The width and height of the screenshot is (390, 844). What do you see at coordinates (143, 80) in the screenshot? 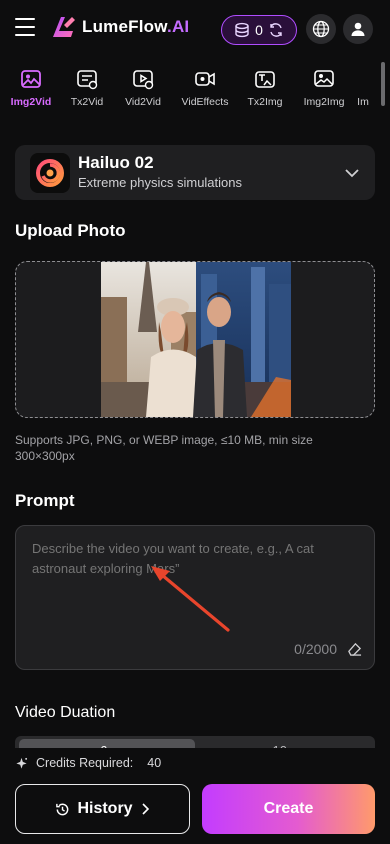
I see `video-play-icon` at bounding box center [143, 80].